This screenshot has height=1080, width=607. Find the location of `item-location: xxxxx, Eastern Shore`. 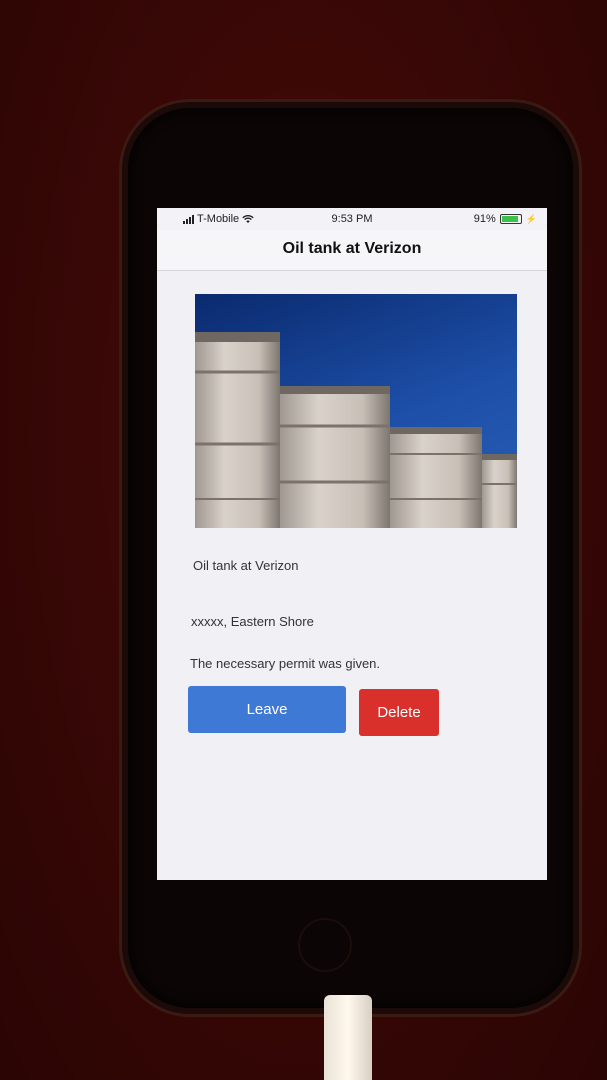

item-location: xxxxx, Eastern Shore is located at coordinates (252, 621).